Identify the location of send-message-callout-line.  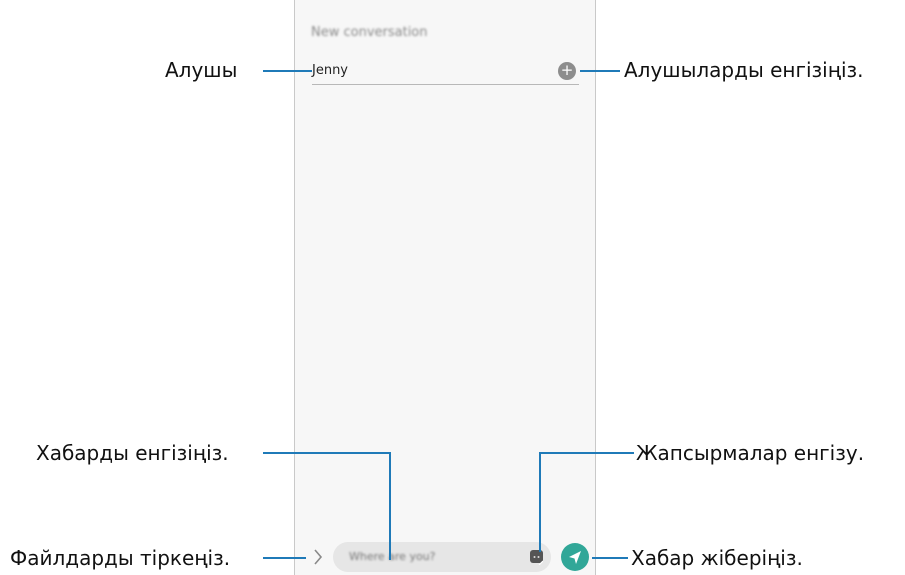
(610, 558).